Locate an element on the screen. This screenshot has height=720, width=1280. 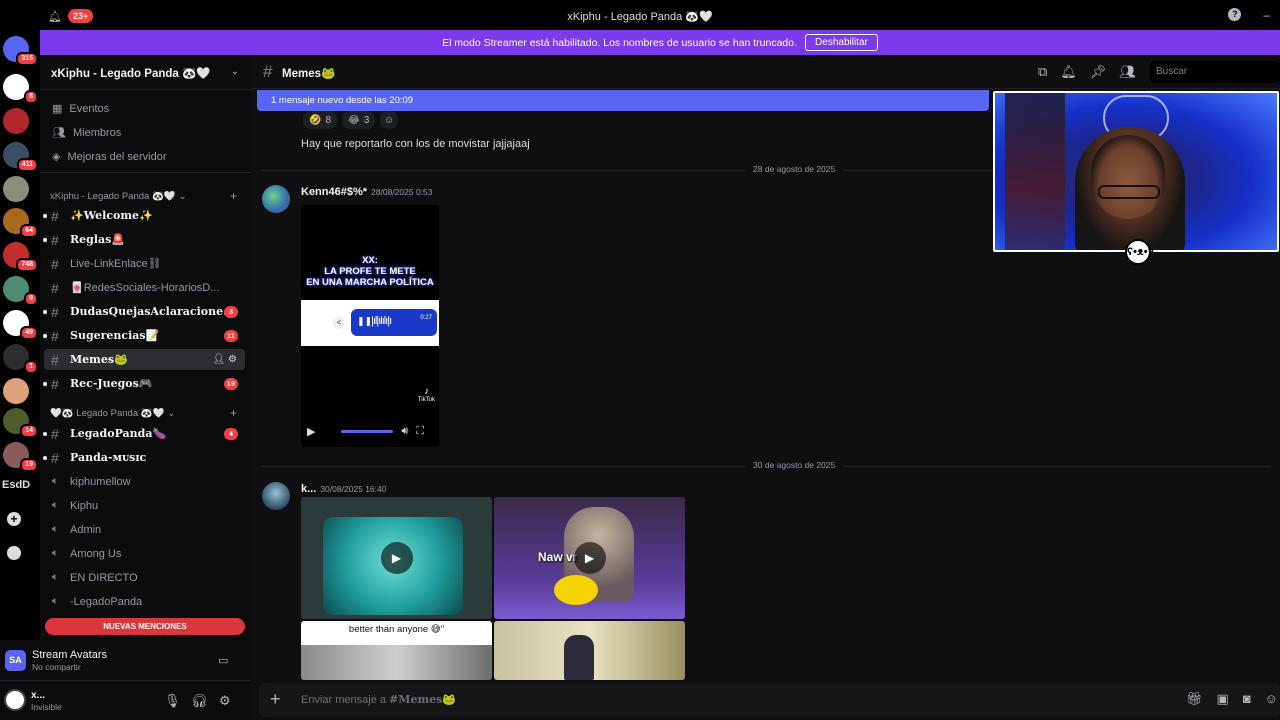
mention-badge: 11 is located at coordinates (231, 335).